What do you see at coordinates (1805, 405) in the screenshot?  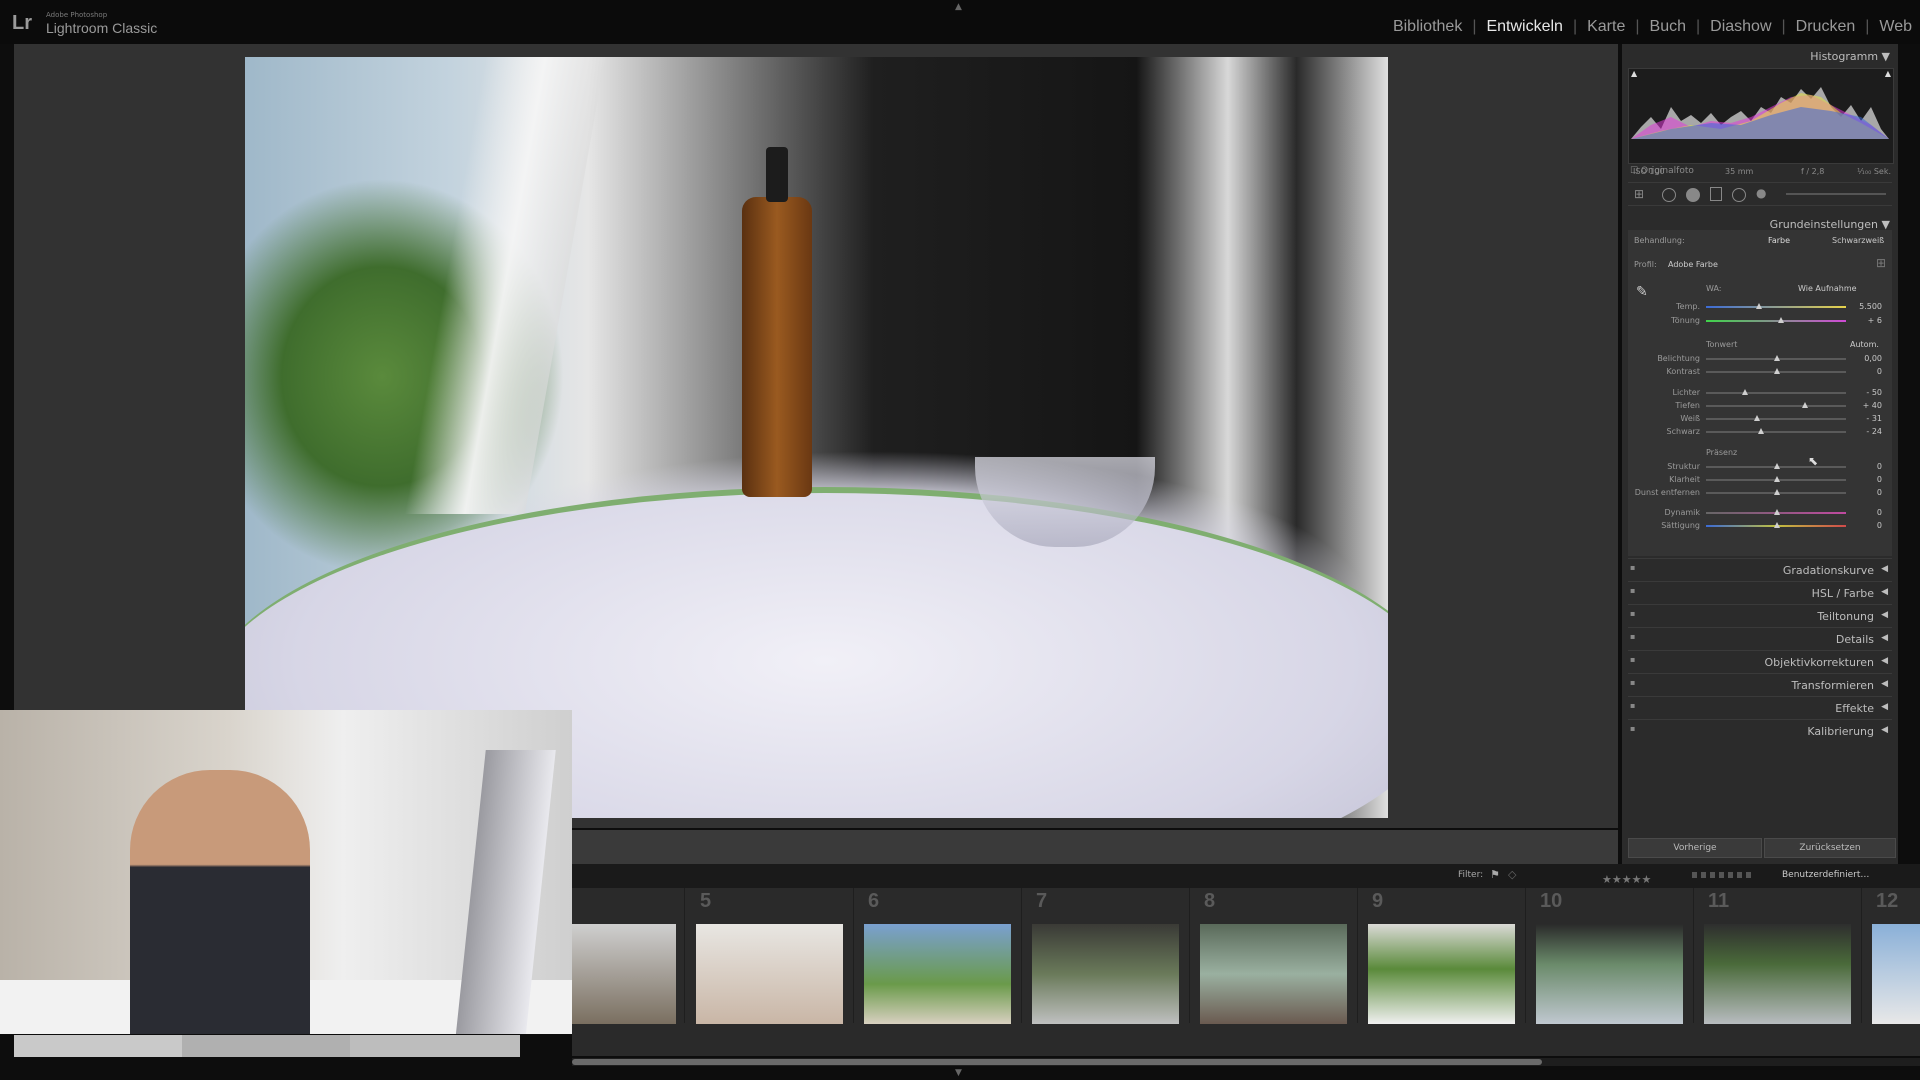 I see `shadows-knob` at bounding box center [1805, 405].